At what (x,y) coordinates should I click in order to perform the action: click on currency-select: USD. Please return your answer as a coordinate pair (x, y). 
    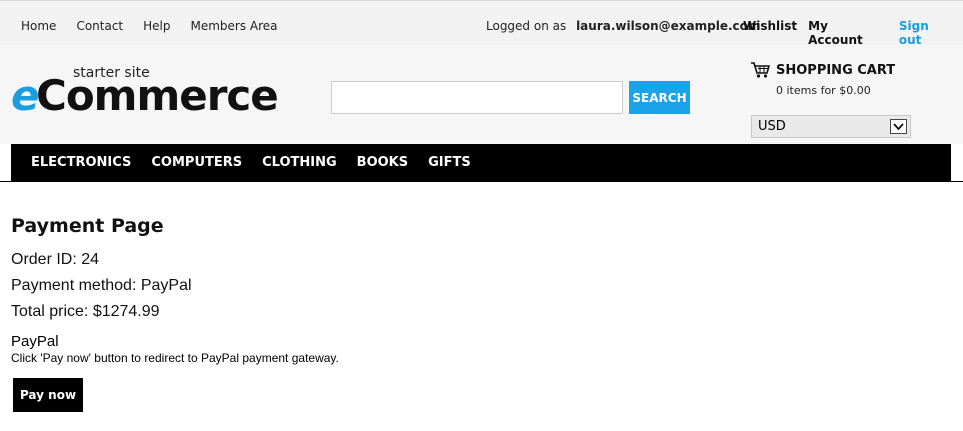
    Looking at the image, I should click on (831, 126).